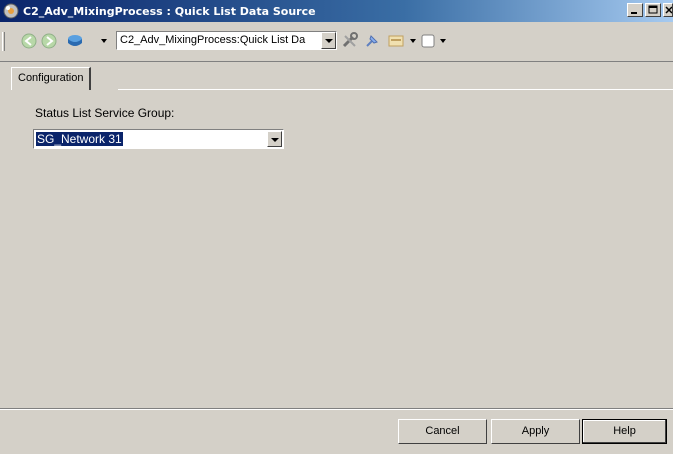 The image size is (673, 454). Describe the element at coordinates (11, 11) in the screenshot. I see `app-icon` at that location.